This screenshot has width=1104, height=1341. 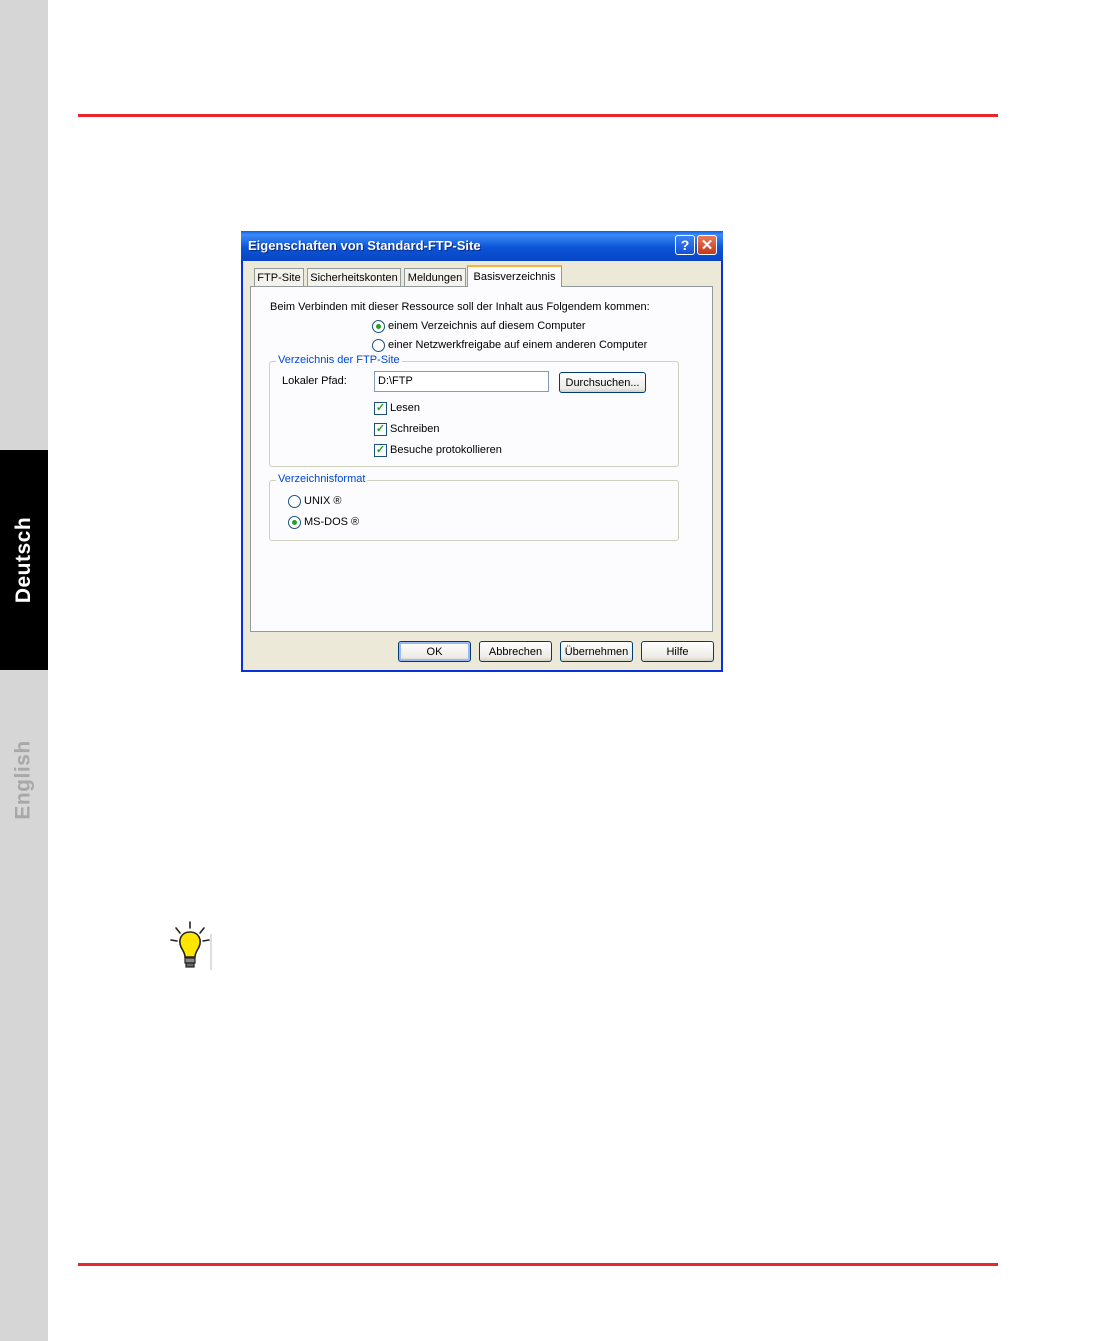 I want to click on language-tab-deutsch: Deutsch, so click(x=24, y=560).